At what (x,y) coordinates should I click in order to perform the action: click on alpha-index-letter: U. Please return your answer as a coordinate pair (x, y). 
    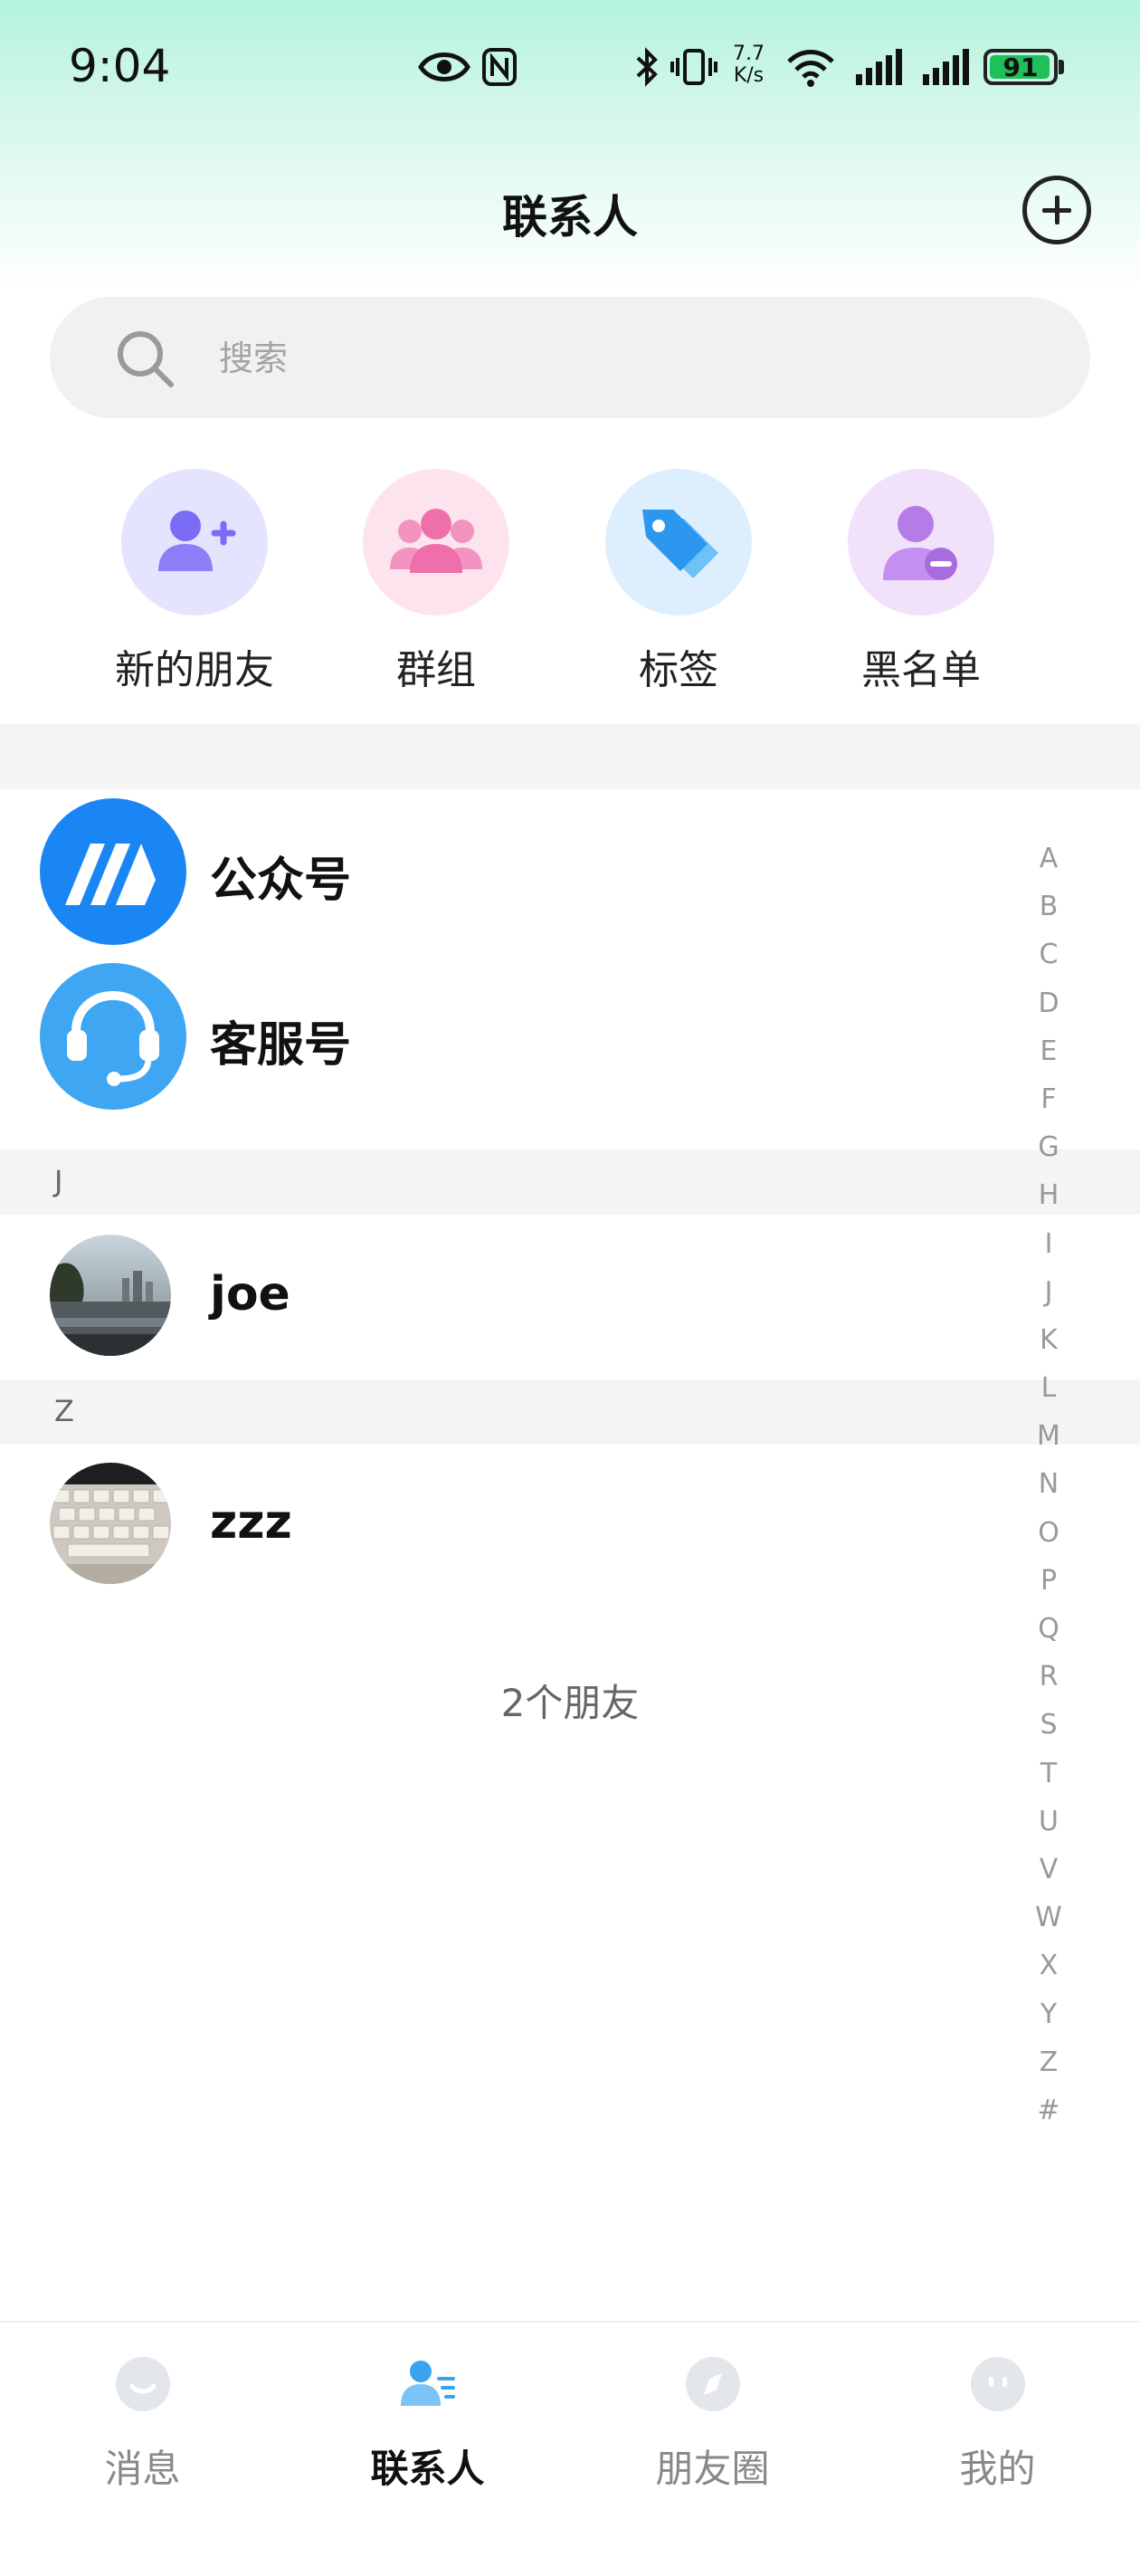
    Looking at the image, I should click on (1049, 1822).